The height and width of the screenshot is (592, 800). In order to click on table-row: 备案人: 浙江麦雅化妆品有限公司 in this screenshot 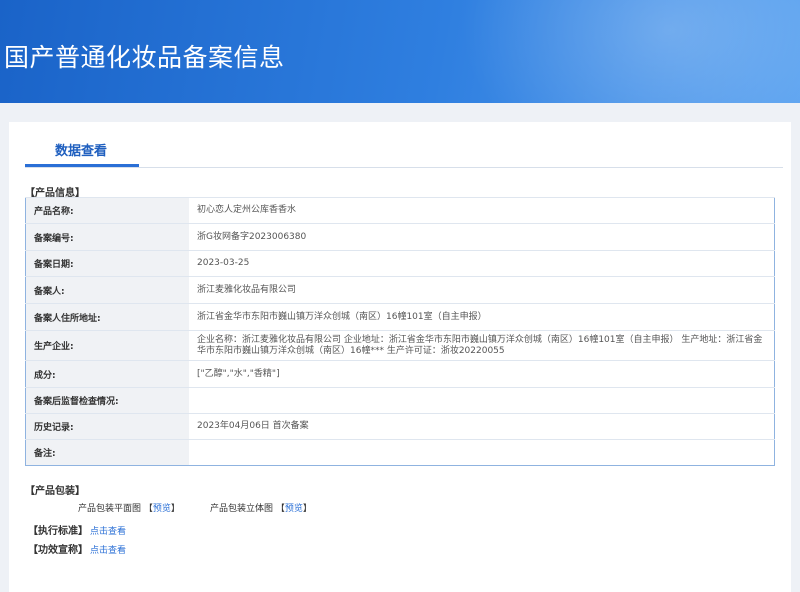, I will do `click(400, 290)`.